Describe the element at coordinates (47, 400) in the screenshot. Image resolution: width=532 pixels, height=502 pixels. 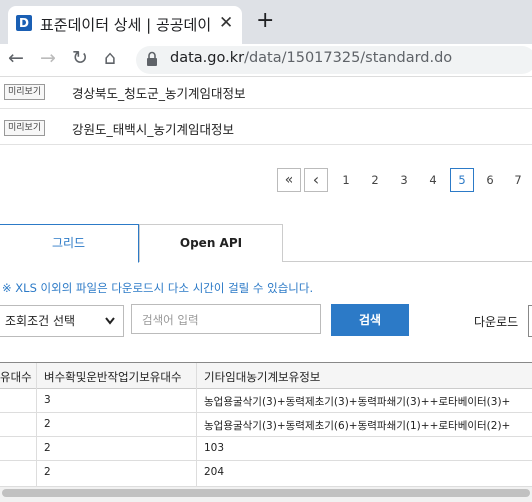
I see `table-cell: 3` at that location.